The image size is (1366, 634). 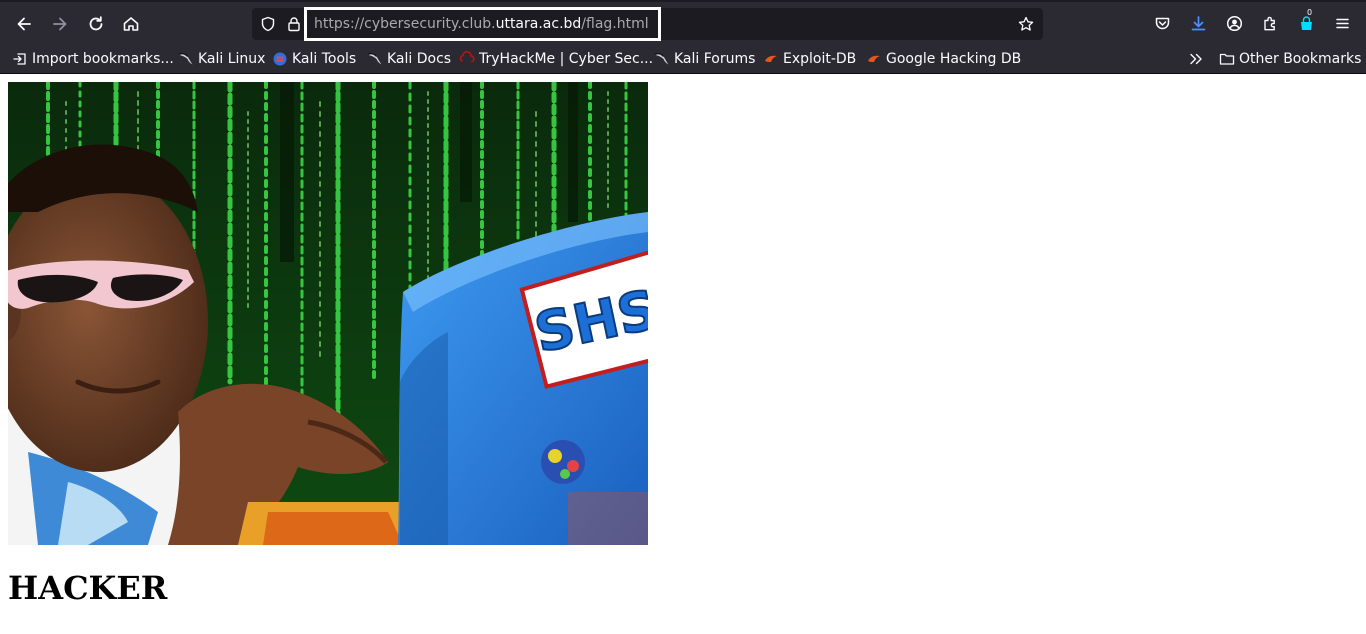 What do you see at coordinates (1270, 23) in the screenshot?
I see `extensions-puzzle-icon` at bounding box center [1270, 23].